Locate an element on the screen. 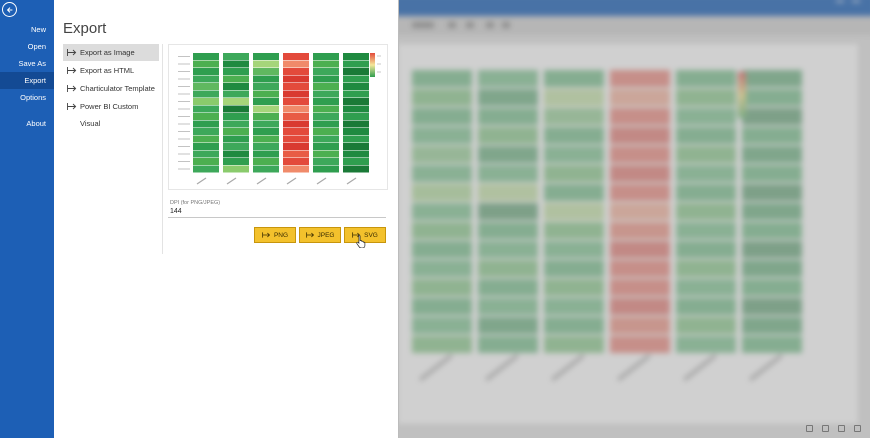  nav-item-about: About is located at coordinates (27, 123).